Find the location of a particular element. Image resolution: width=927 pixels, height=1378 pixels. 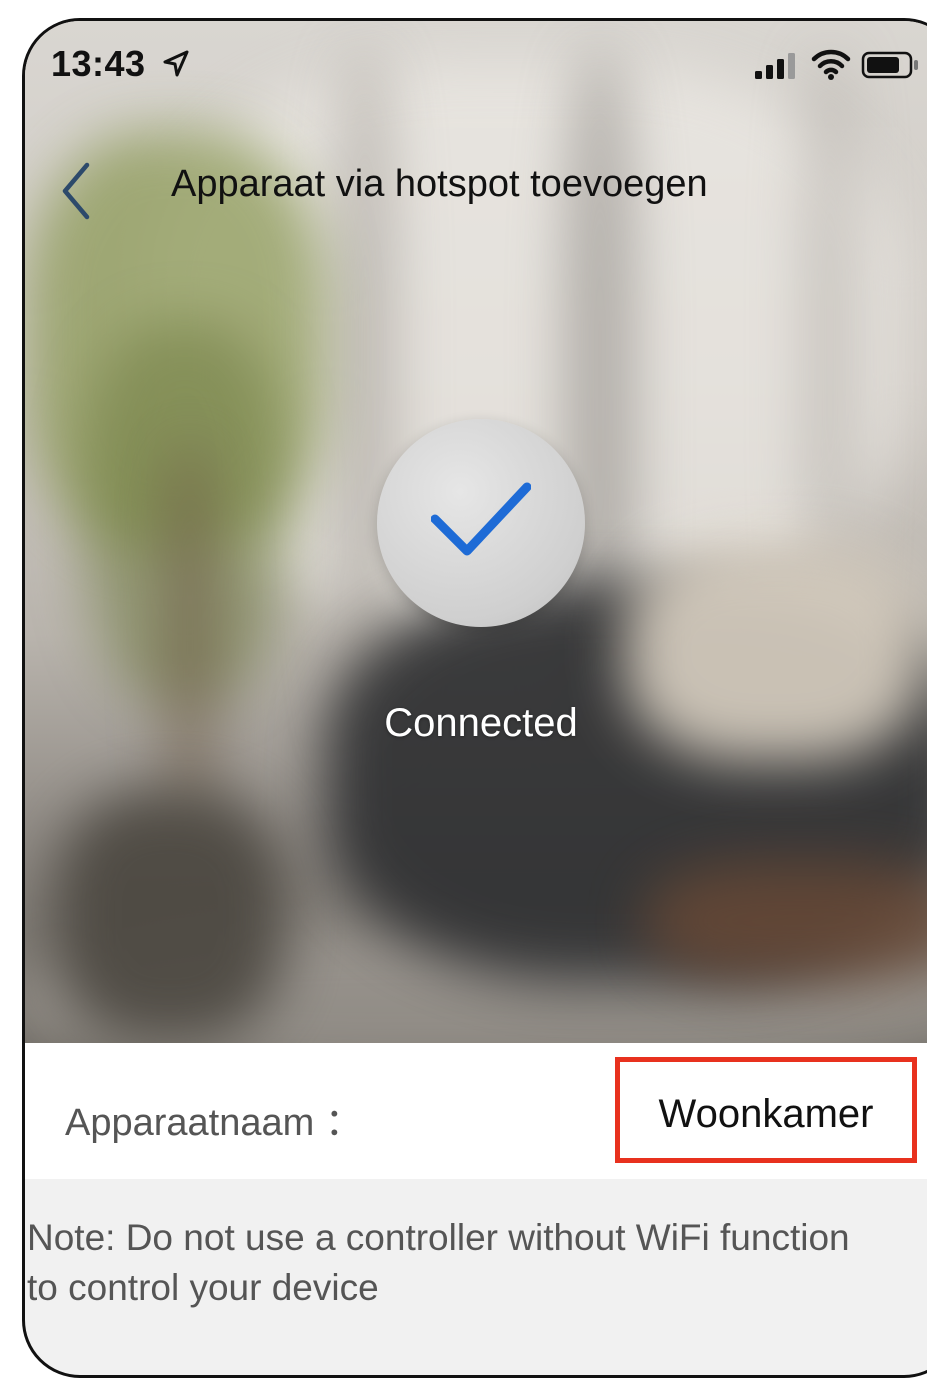

wifi-icon is located at coordinates (831, 64).